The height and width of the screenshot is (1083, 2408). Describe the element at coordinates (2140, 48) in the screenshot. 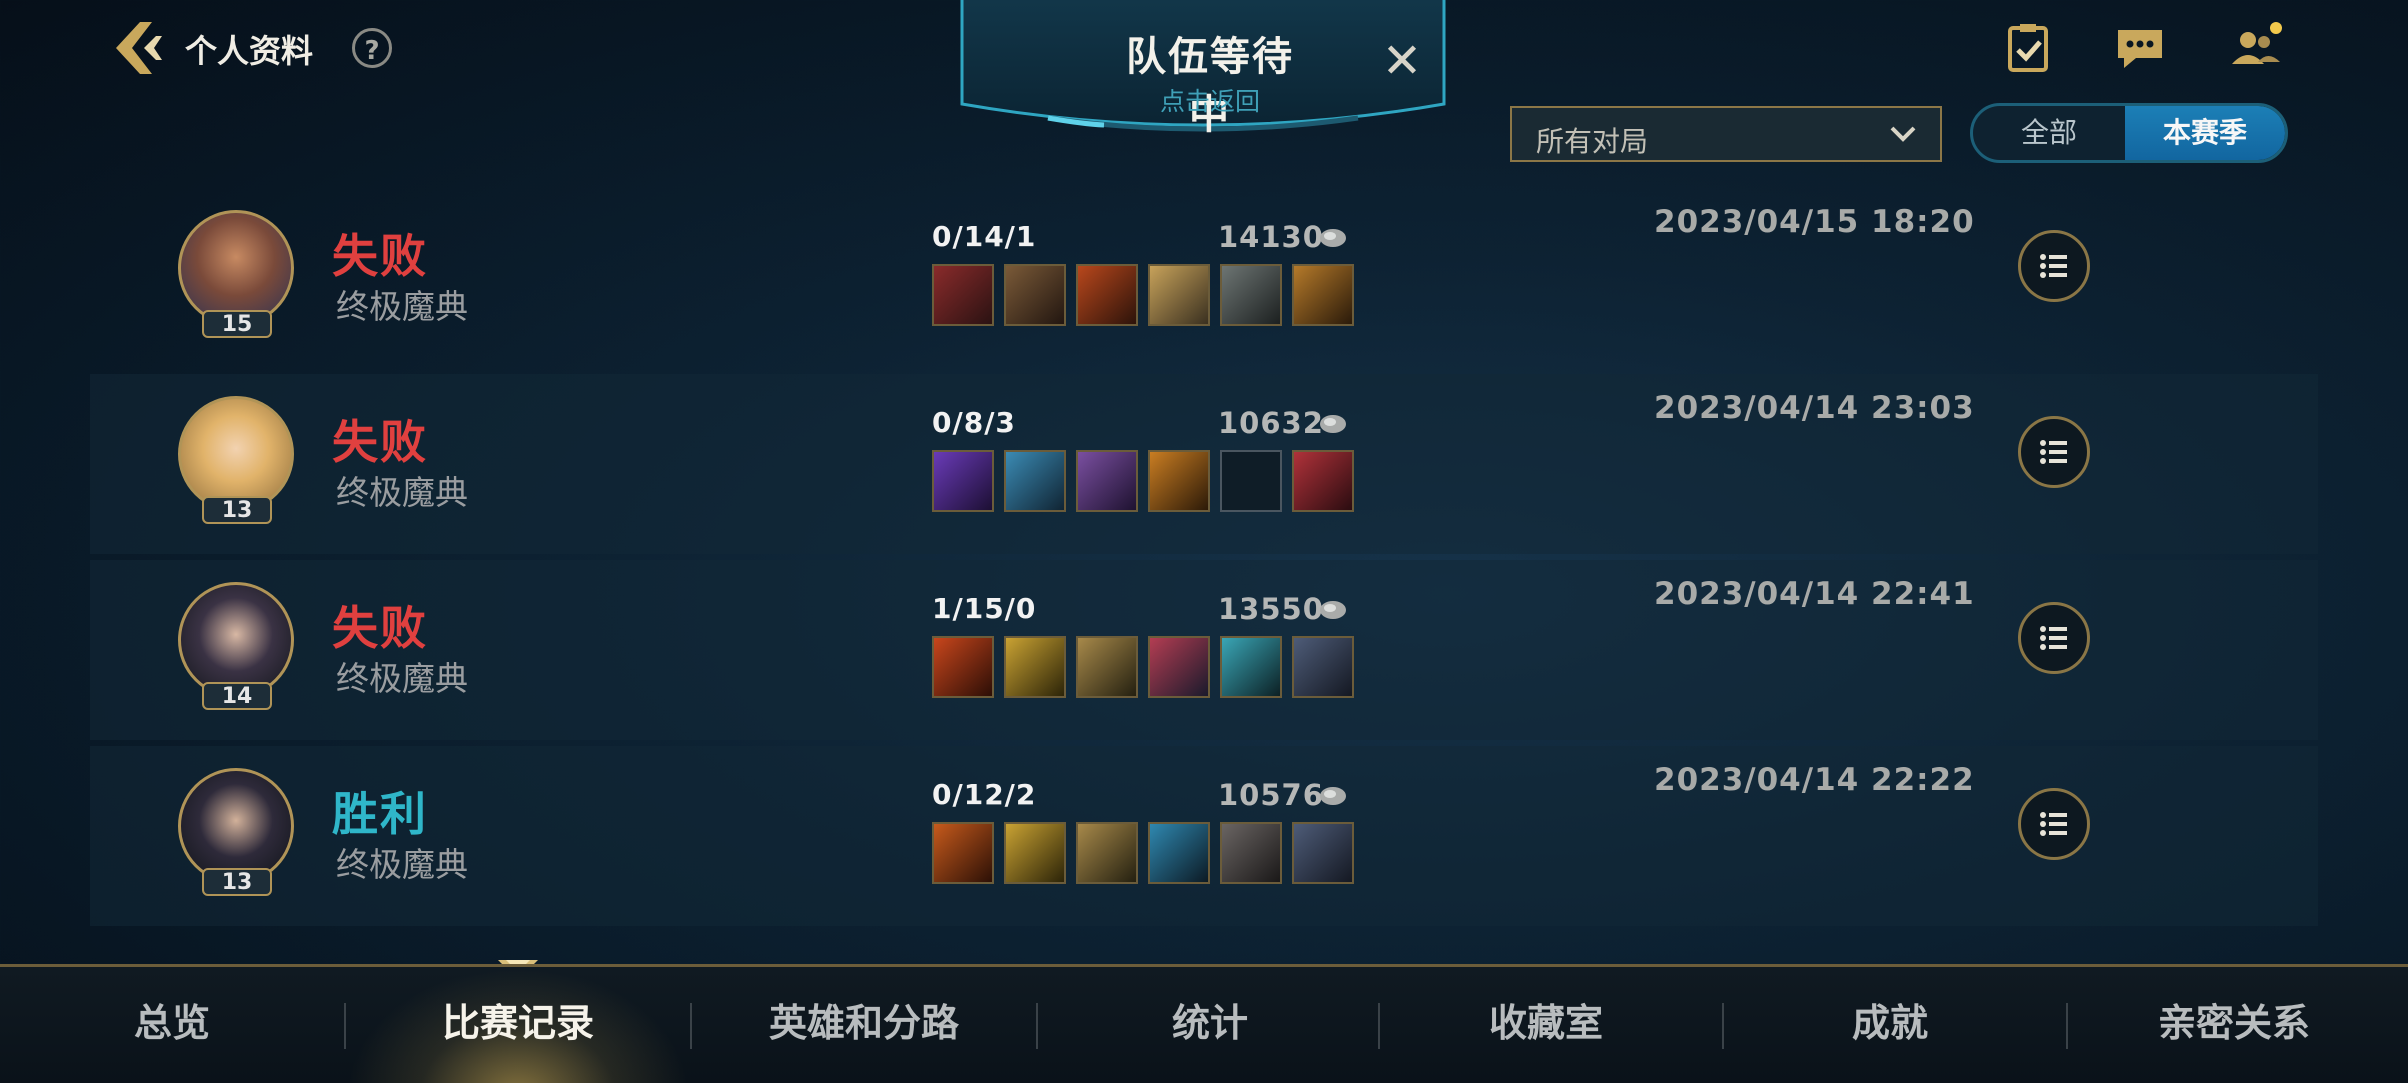

I see `chat-icon` at that location.